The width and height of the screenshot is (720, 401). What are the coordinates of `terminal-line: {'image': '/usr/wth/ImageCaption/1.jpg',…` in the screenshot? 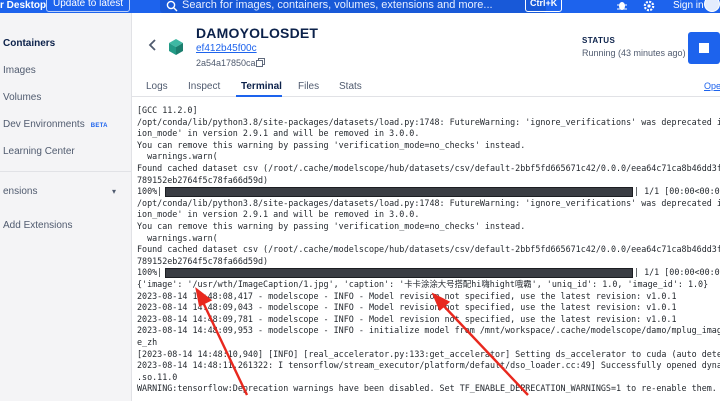 It's located at (423, 284).